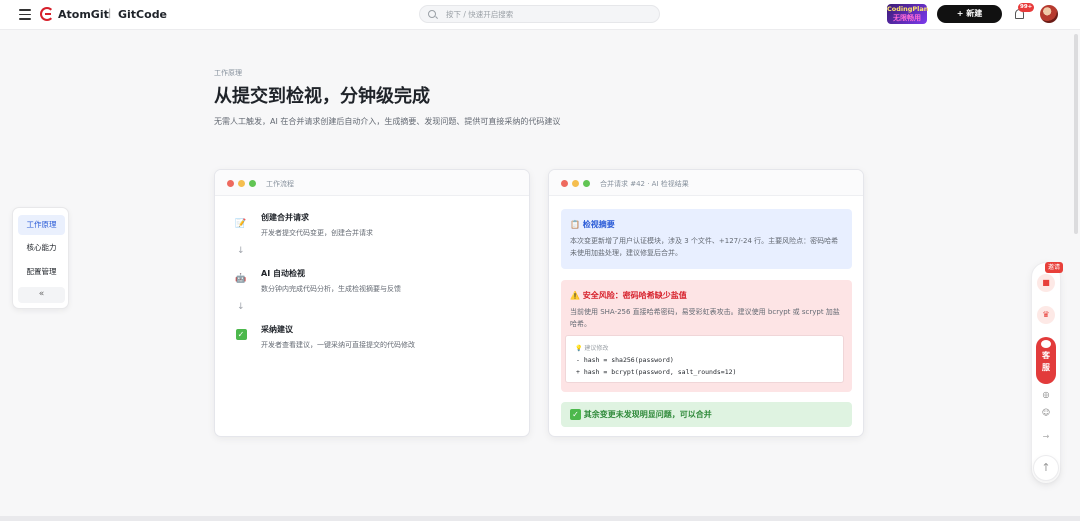 The image size is (1080, 521). What do you see at coordinates (592, 348) in the screenshot?
I see `suggestion-label: 💡 建议修改` at bounding box center [592, 348].